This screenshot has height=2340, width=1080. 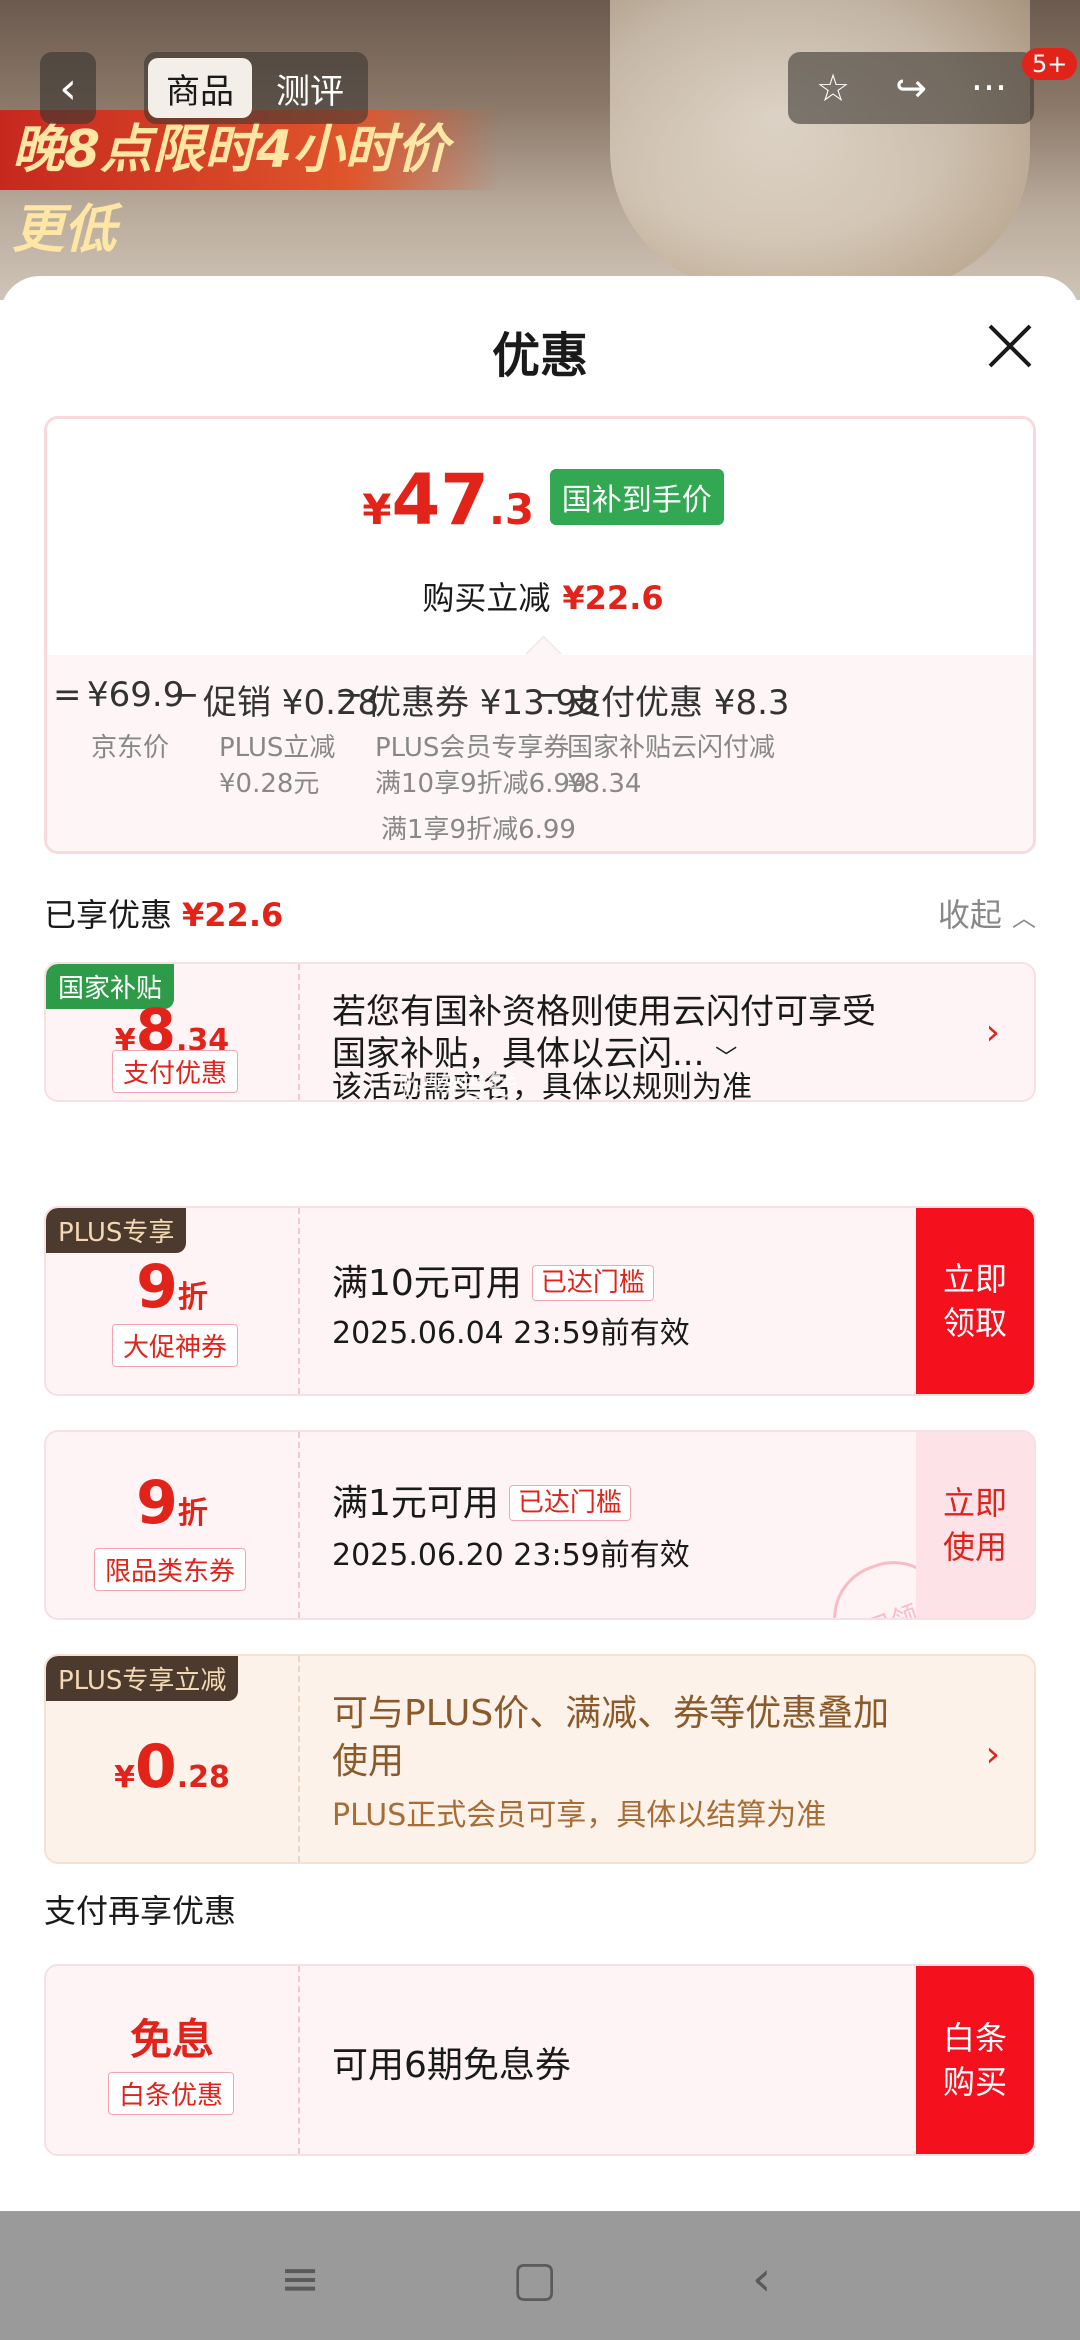 What do you see at coordinates (542, 1086) in the screenshot?
I see `coupon-desc: 该活动需实名，具体以规则为准` at bounding box center [542, 1086].